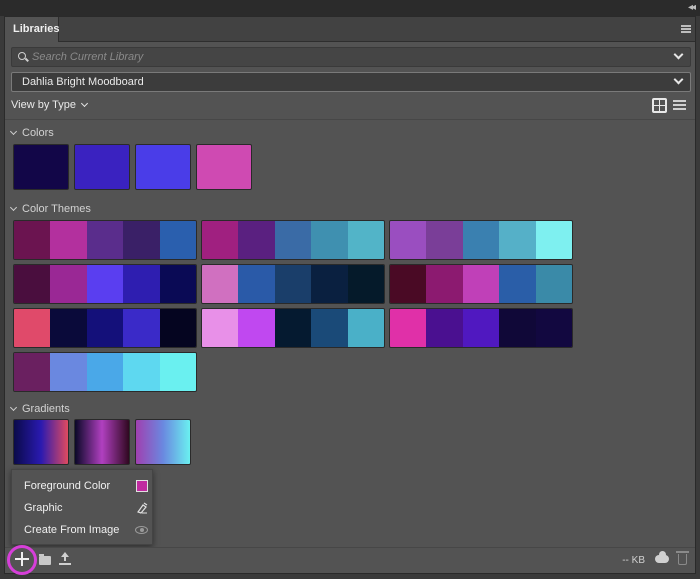 The image size is (700, 579). I want to click on tab-libraries: Libraries, so click(32, 29).